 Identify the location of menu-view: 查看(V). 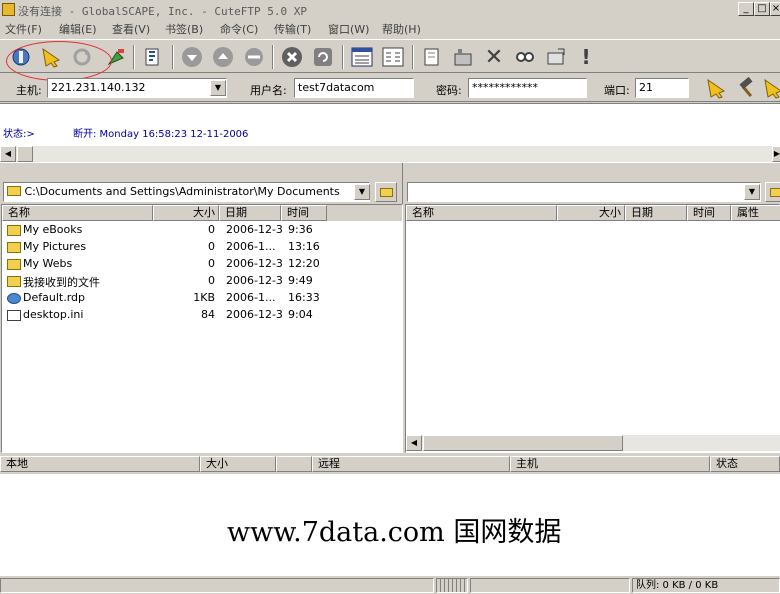
(131, 29).